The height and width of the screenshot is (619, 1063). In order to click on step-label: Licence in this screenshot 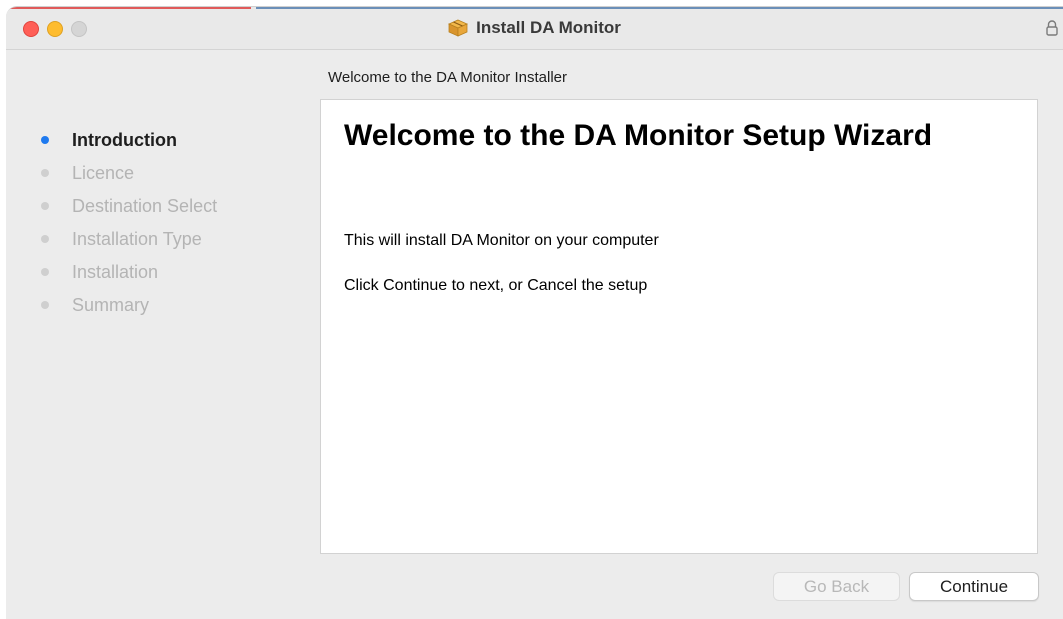, I will do `click(103, 173)`.